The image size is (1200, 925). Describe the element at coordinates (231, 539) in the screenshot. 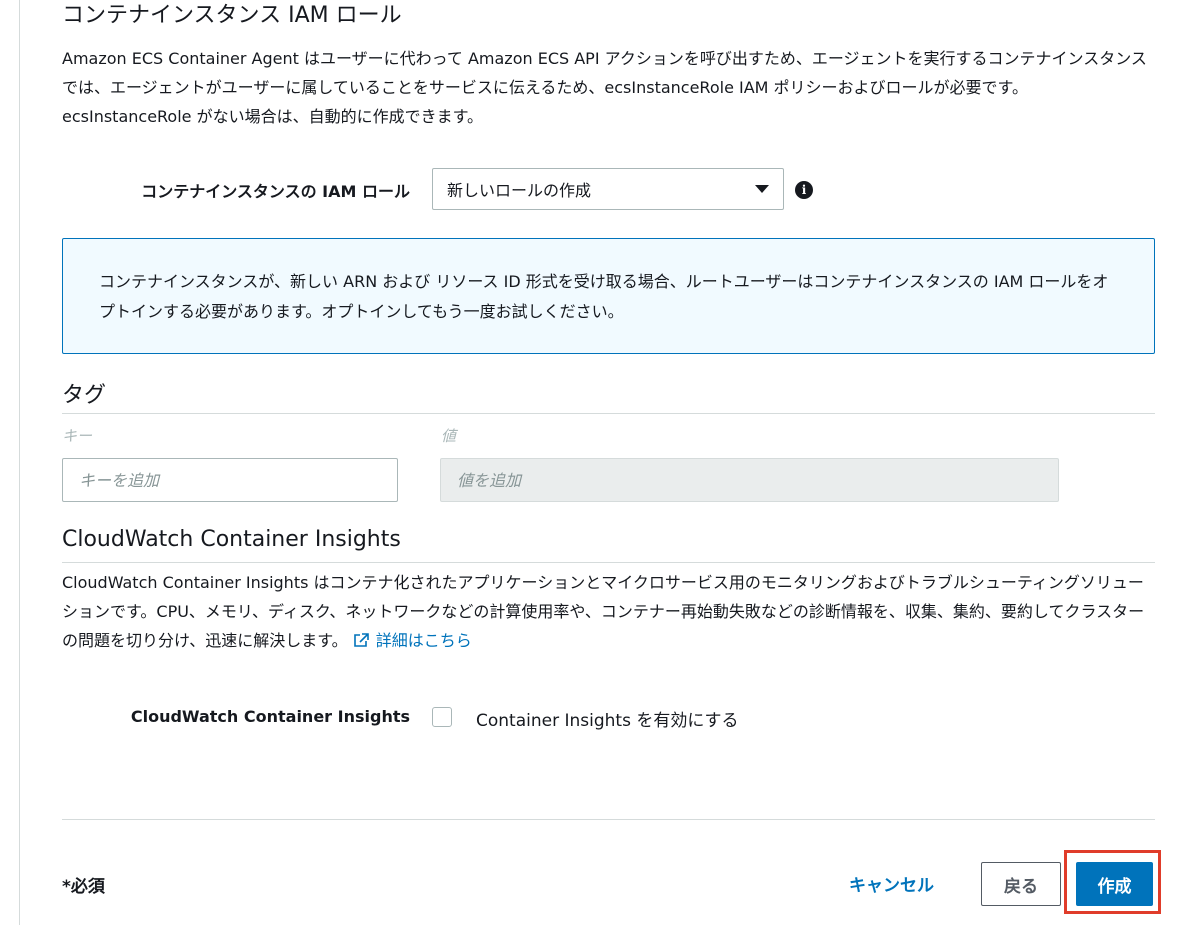

I see `insights-heading: CloudWatch Container Insights` at that location.